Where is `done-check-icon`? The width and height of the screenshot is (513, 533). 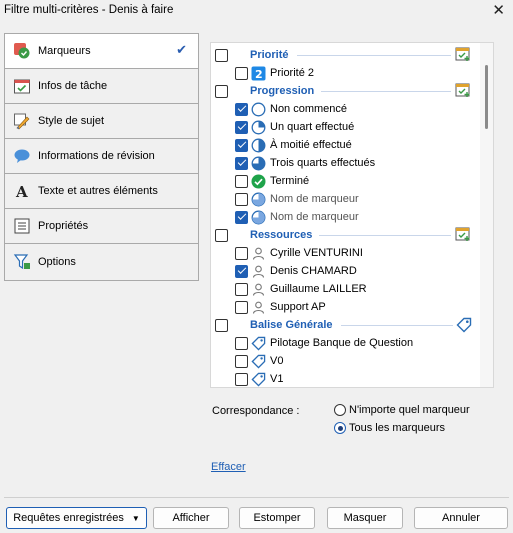
done-check-icon is located at coordinates (258, 181).